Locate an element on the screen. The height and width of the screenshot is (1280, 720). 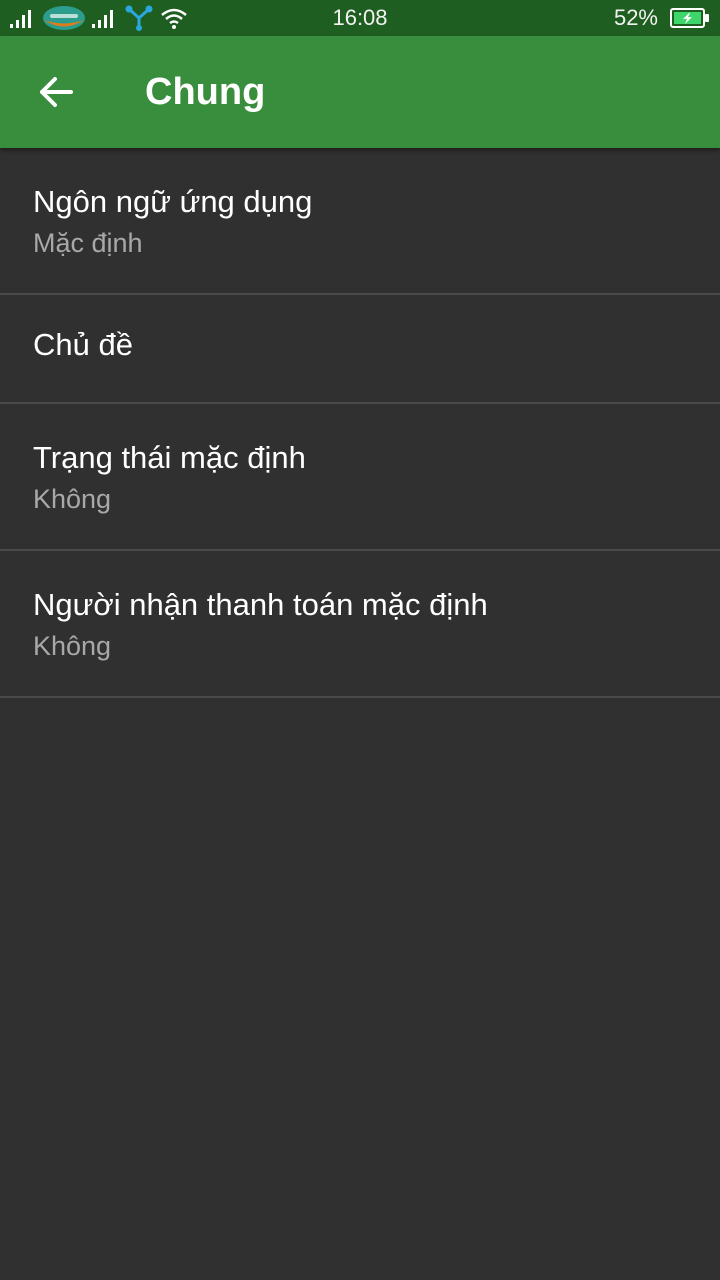
status-icons-right: 52% is located at coordinates (662, 18).